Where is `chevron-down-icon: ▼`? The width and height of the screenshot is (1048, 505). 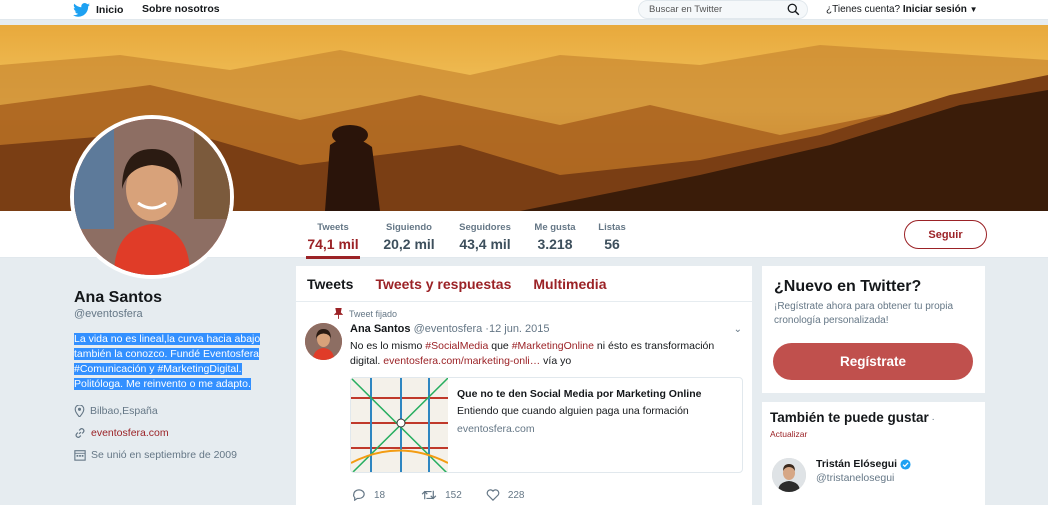
chevron-down-icon: ▼ is located at coordinates (974, 9).